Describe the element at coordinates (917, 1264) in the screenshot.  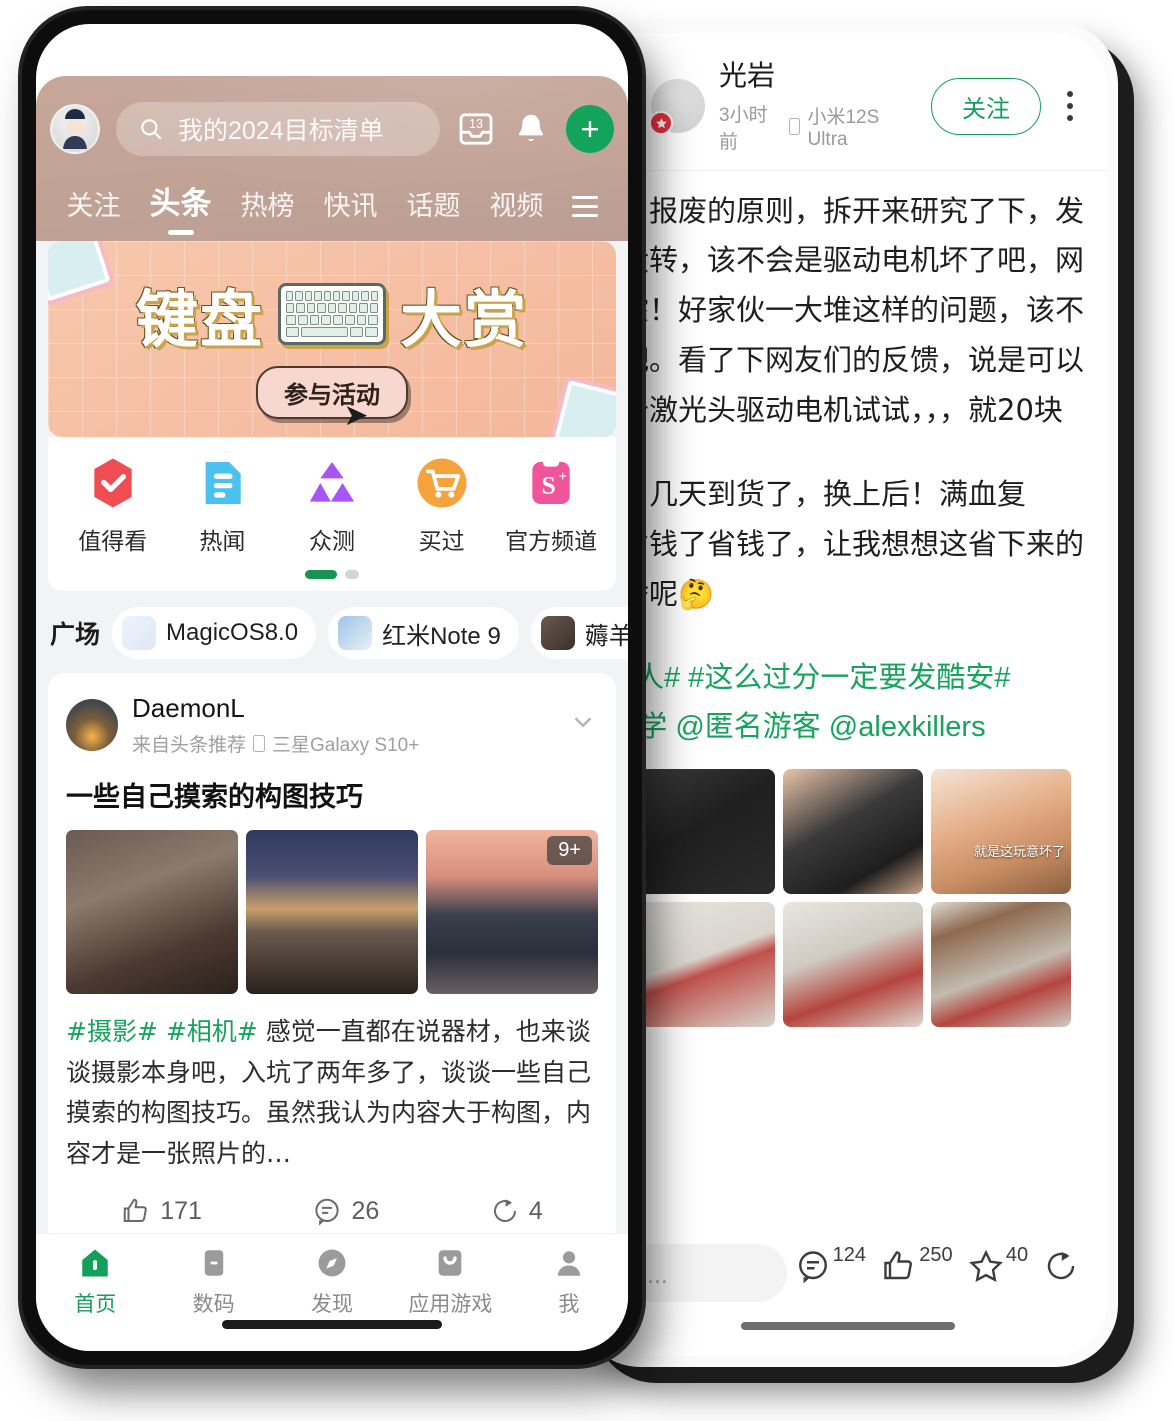
I see `like-action: 250` at that location.